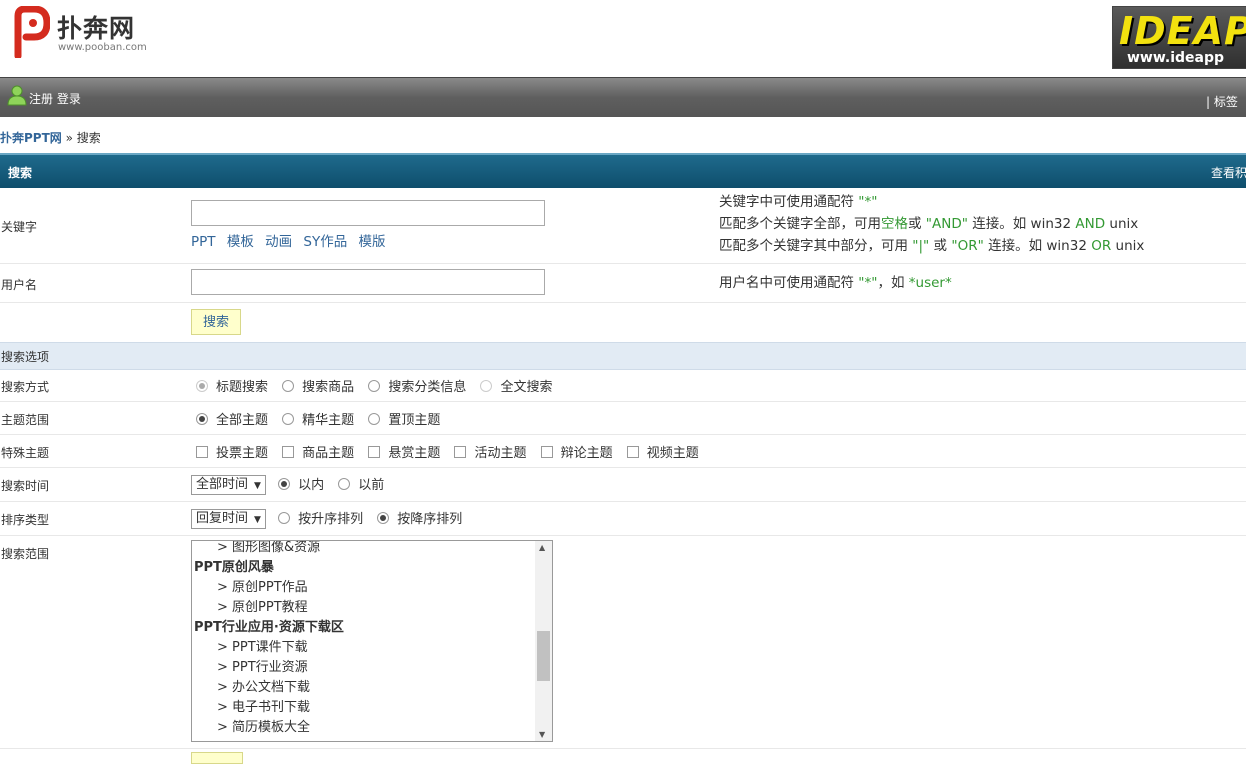 The image size is (1246, 764). Describe the element at coordinates (25, 520) in the screenshot. I see `sort-type-label: 排序类型` at that location.